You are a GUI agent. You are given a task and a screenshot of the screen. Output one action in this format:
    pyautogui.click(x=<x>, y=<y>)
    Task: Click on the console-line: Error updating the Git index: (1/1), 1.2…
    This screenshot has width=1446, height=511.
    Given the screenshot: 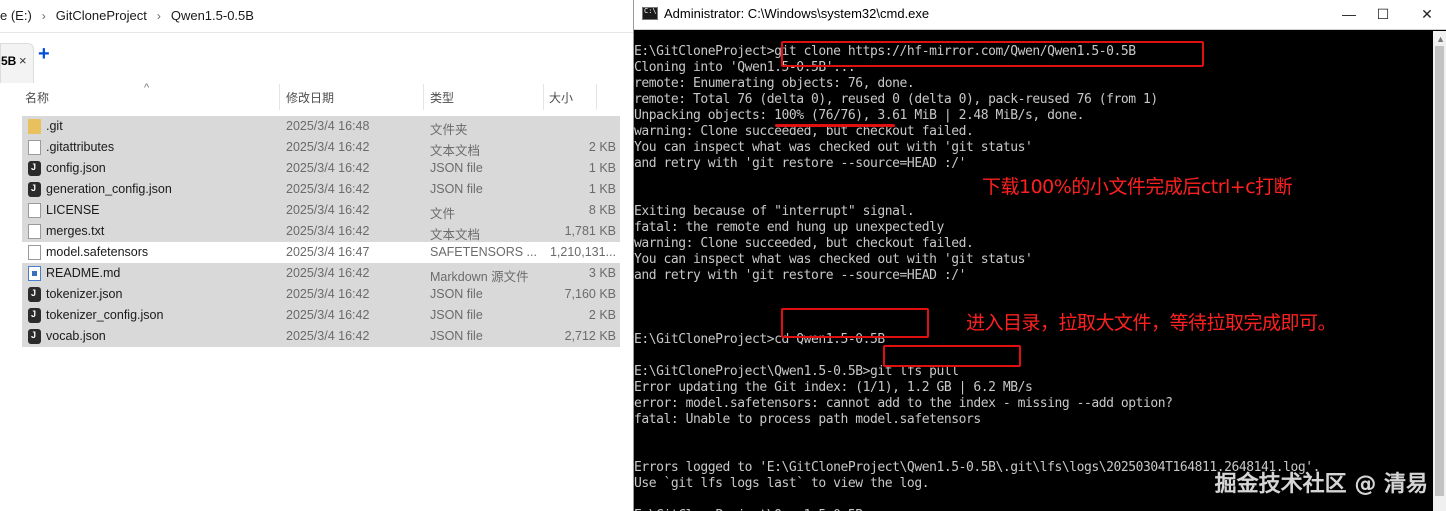 What is the action you would take?
    pyautogui.click(x=833, y=387)
    